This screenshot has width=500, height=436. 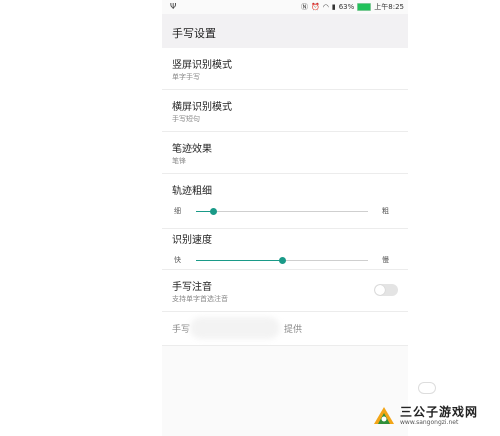 I want to click on setting-handwriting-pinyin: 手写注音 支持单字首选注音, so click(x=285, y=291).